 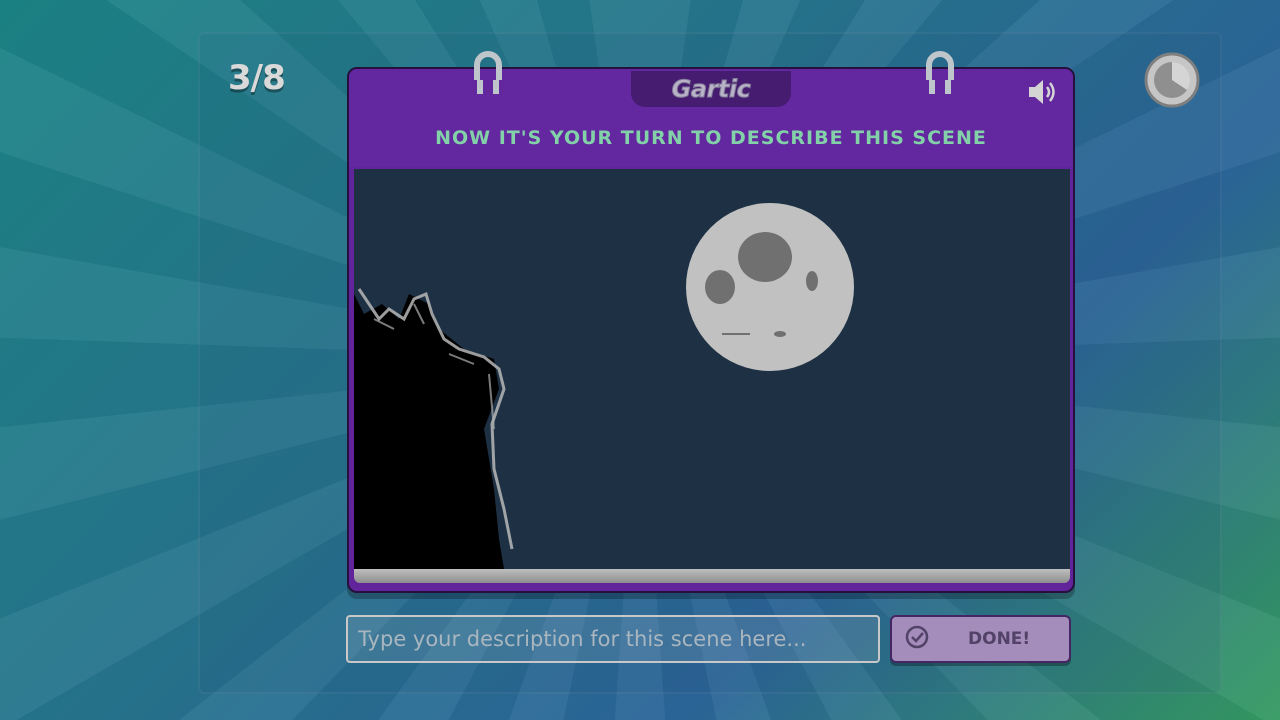 I want to click on description-input, so click(x=613, y=639).